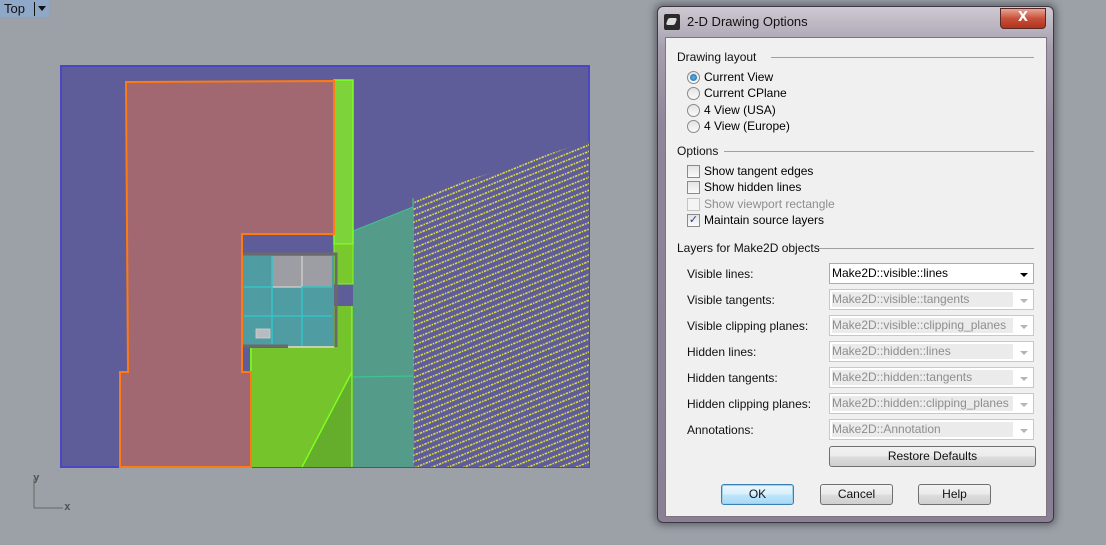 This screenshot has height=545, width=1106. I want to click on hidden-clipping-planes-label: Hidden clipping planes:, so click(749, 404).